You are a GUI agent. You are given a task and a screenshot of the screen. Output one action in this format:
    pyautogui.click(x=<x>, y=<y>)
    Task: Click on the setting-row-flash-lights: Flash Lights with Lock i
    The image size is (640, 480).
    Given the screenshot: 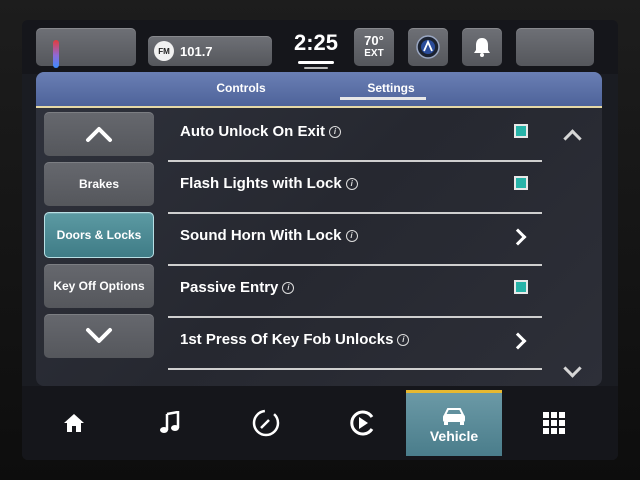 What is the action you would take?
    pyautogui.click(x=355, y=188)
    